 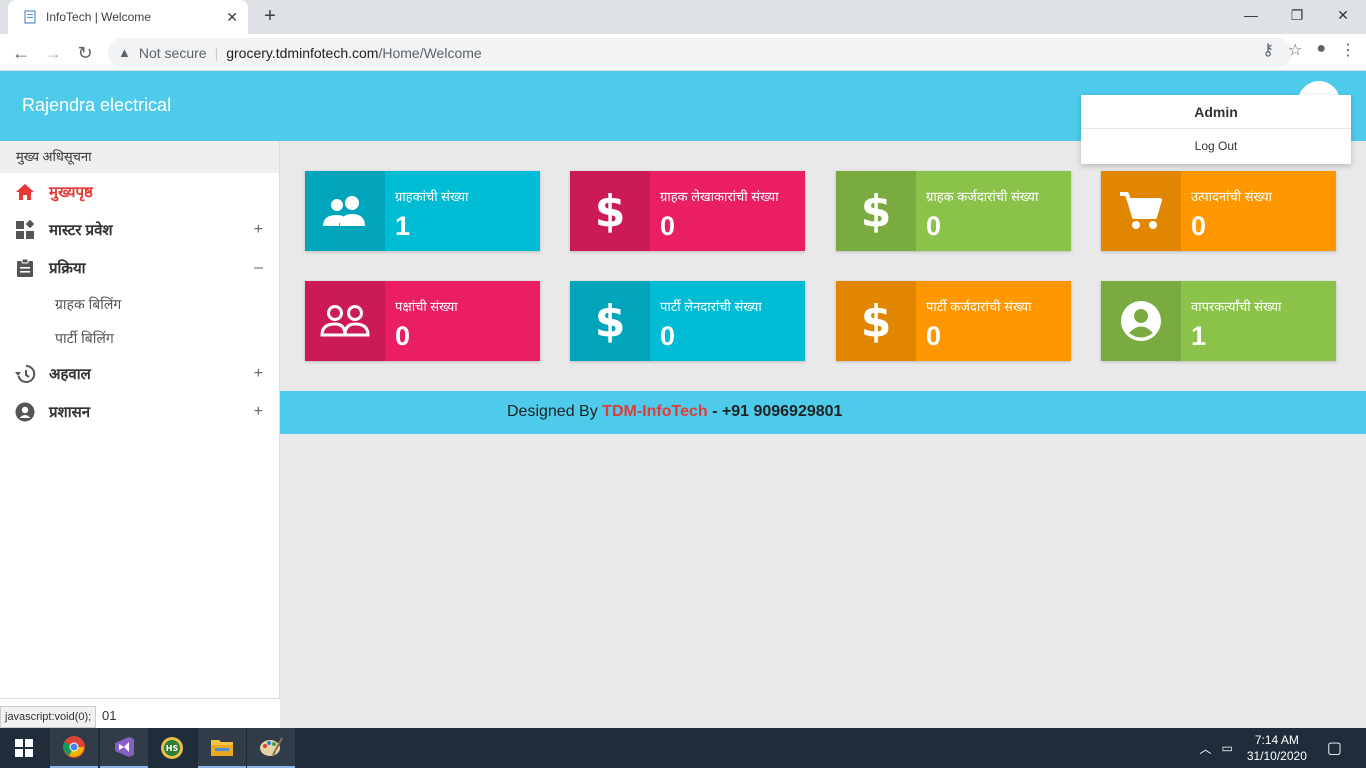 I want to click on stat-card-users: वापरकर्त्यांची संख्या 1, so click(x=1218, y=321).